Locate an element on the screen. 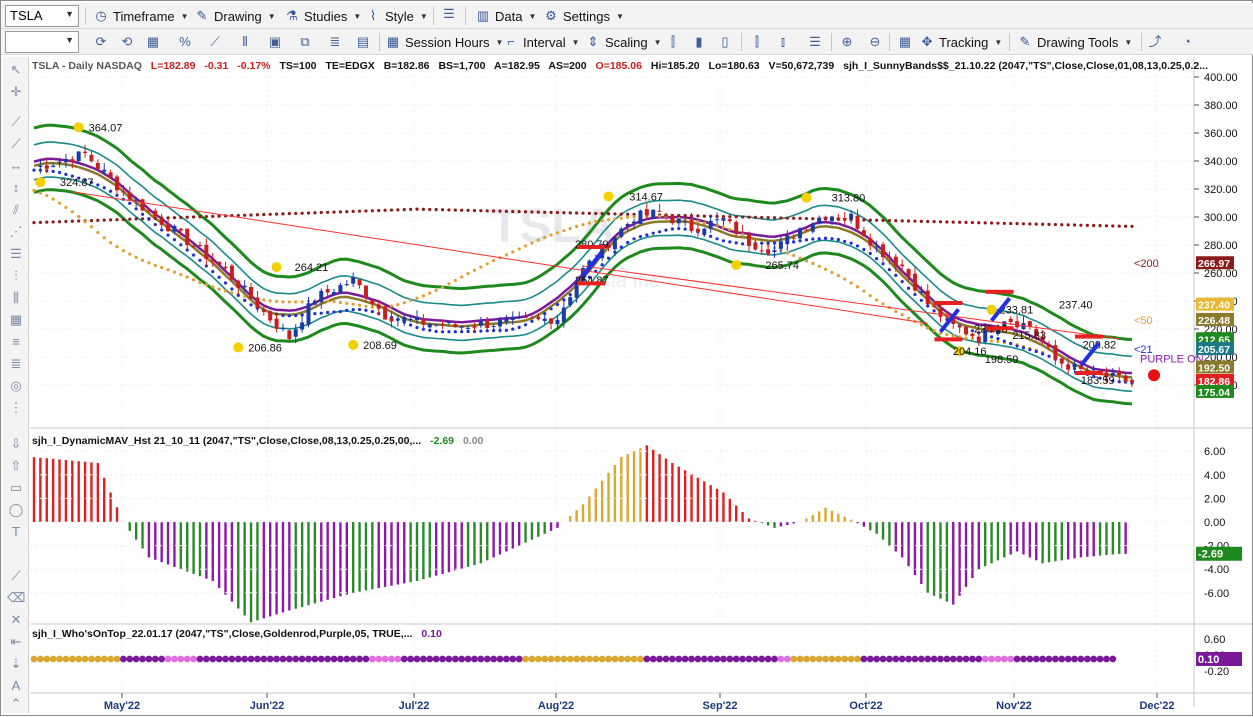 The width and height of the screenshot is (1253, 717). ellipse-icon: ◯ is located at coordinates (16, 510).